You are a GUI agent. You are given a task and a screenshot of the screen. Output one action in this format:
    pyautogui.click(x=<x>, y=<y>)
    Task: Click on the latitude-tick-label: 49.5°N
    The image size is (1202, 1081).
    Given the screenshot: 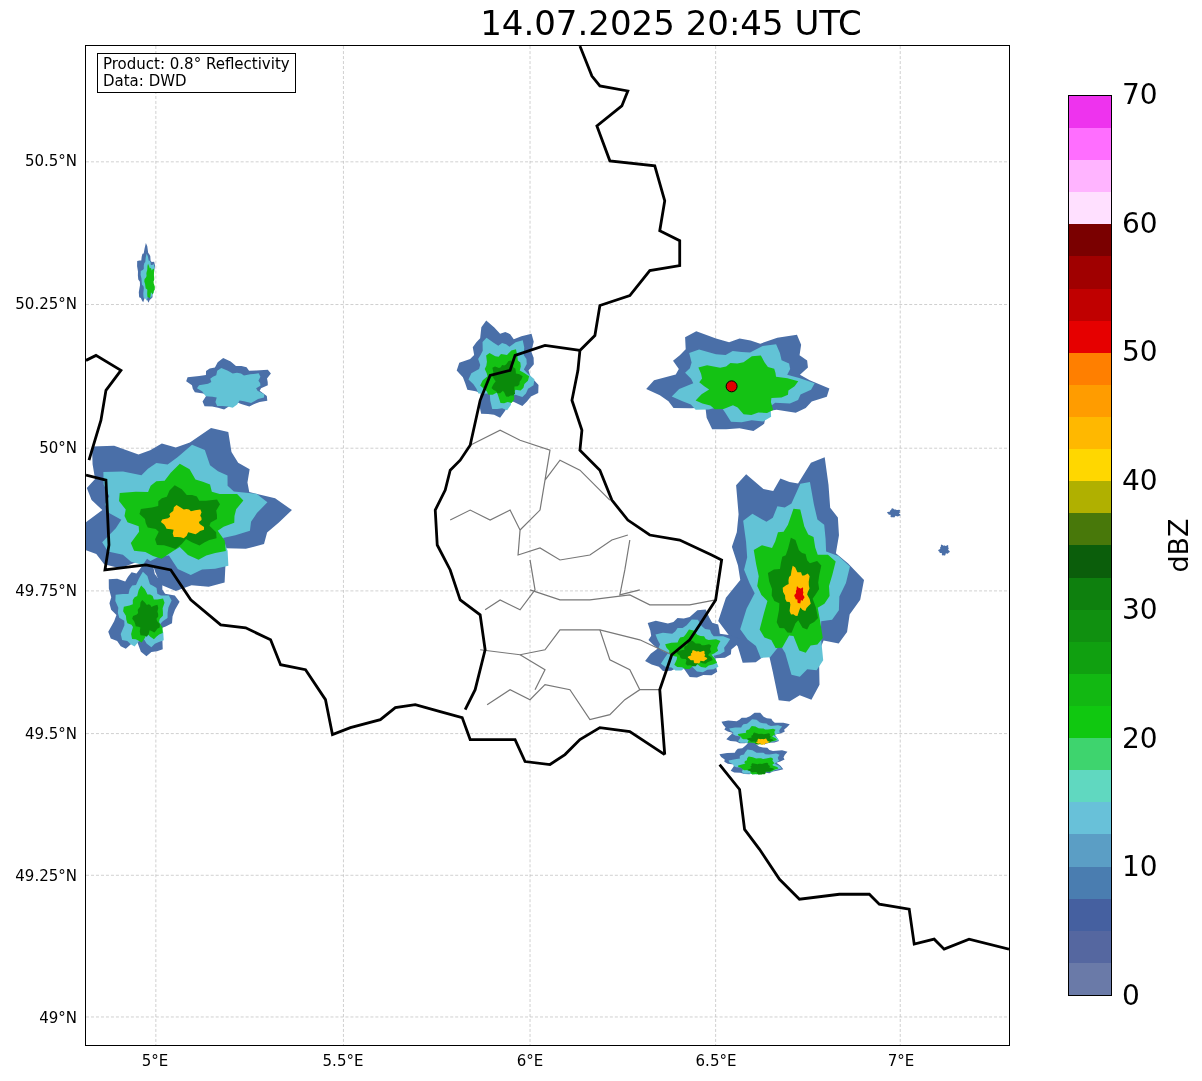 What is the action you would take?
    pyautogui.click(x=50, y=734)
    